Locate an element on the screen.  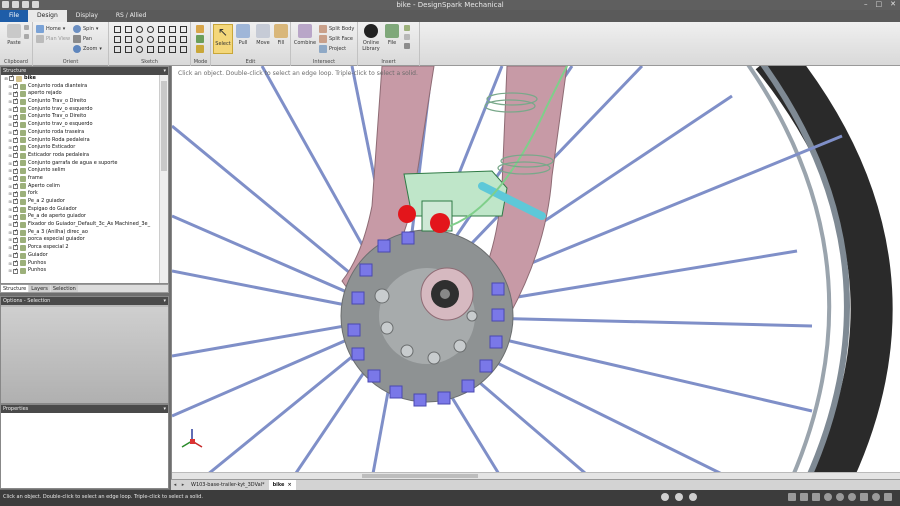
zoom-button: Zoom ▾ is located at coordinates (87, 49).